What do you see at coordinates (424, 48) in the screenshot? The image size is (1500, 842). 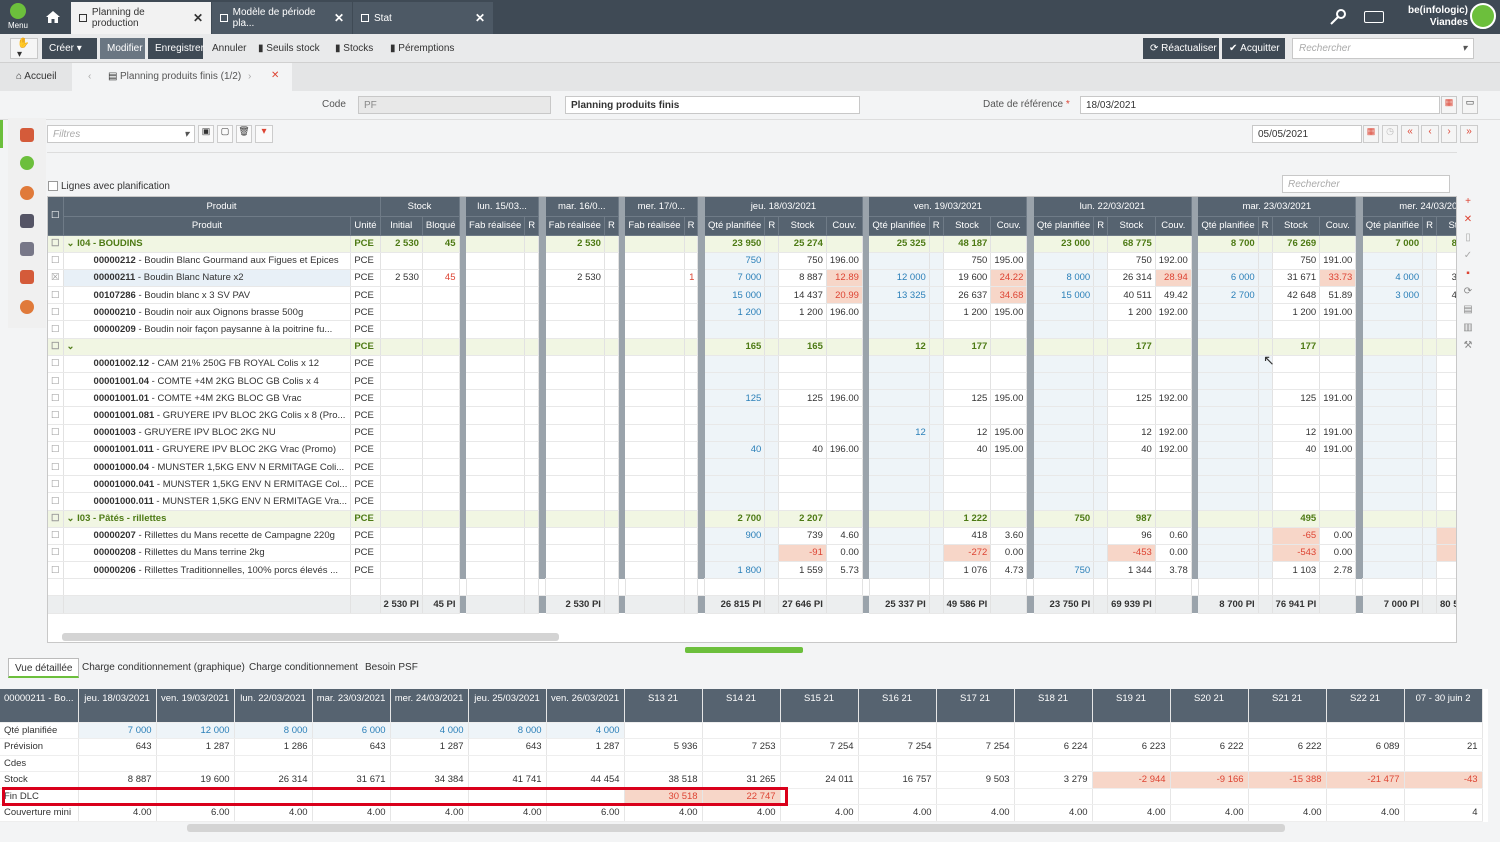 I see `peremptions-button: ▮ Péremptions` at bounding box center [424, 48].